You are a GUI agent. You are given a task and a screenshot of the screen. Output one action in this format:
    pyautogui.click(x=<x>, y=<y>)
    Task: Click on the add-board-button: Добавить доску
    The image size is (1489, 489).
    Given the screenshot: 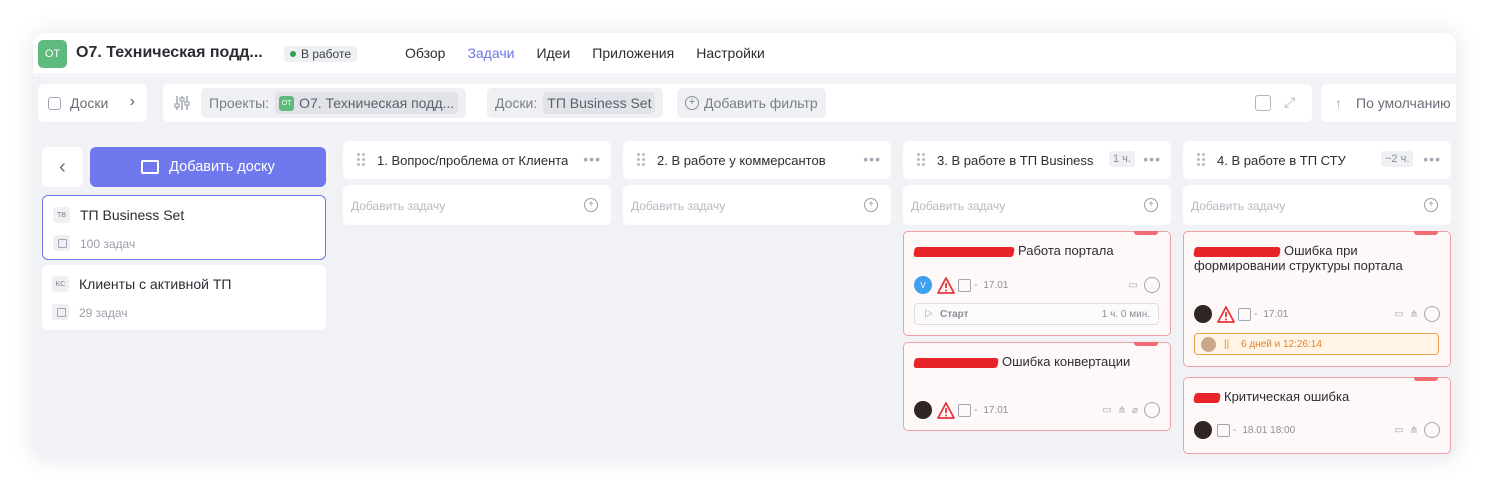 What is the action you would take?
    pyautogui.click(x=208, y=167)
    